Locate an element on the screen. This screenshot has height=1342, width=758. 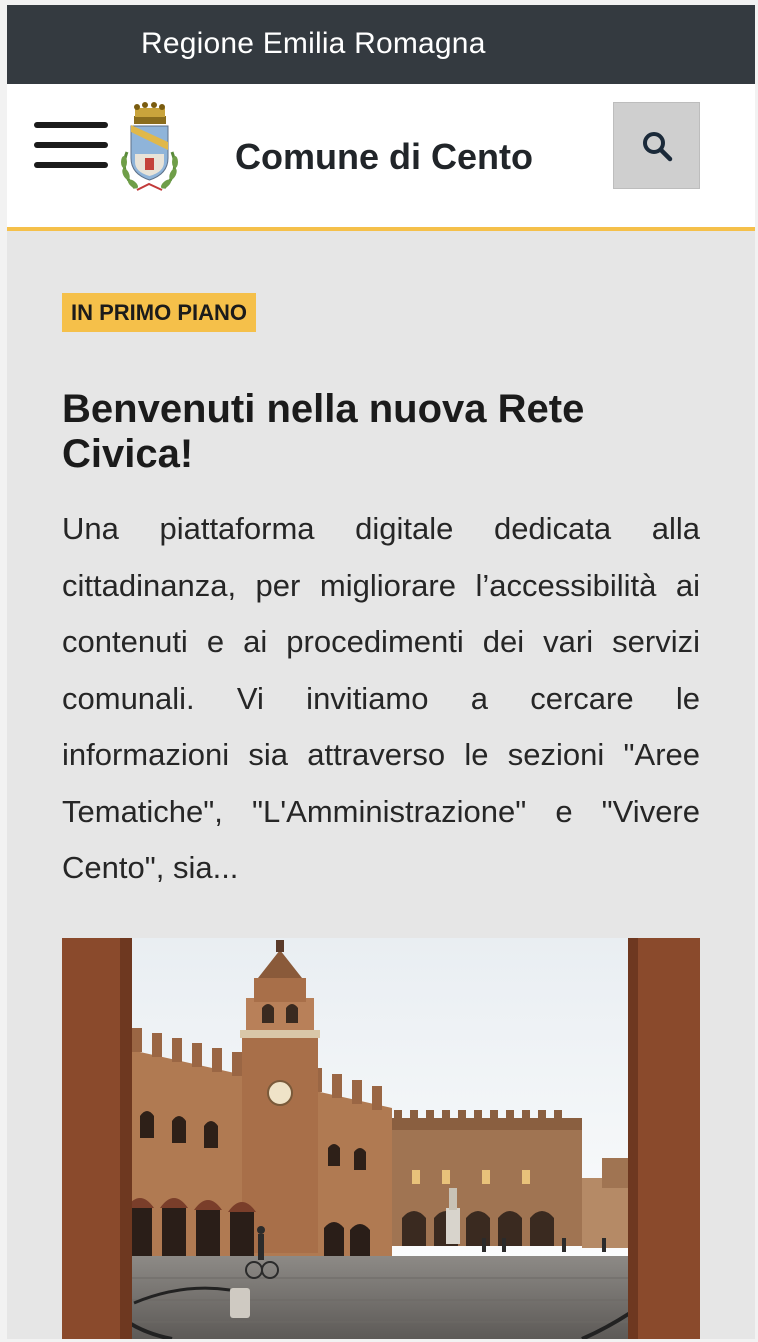
search-button is located at coordinates (656, 145).